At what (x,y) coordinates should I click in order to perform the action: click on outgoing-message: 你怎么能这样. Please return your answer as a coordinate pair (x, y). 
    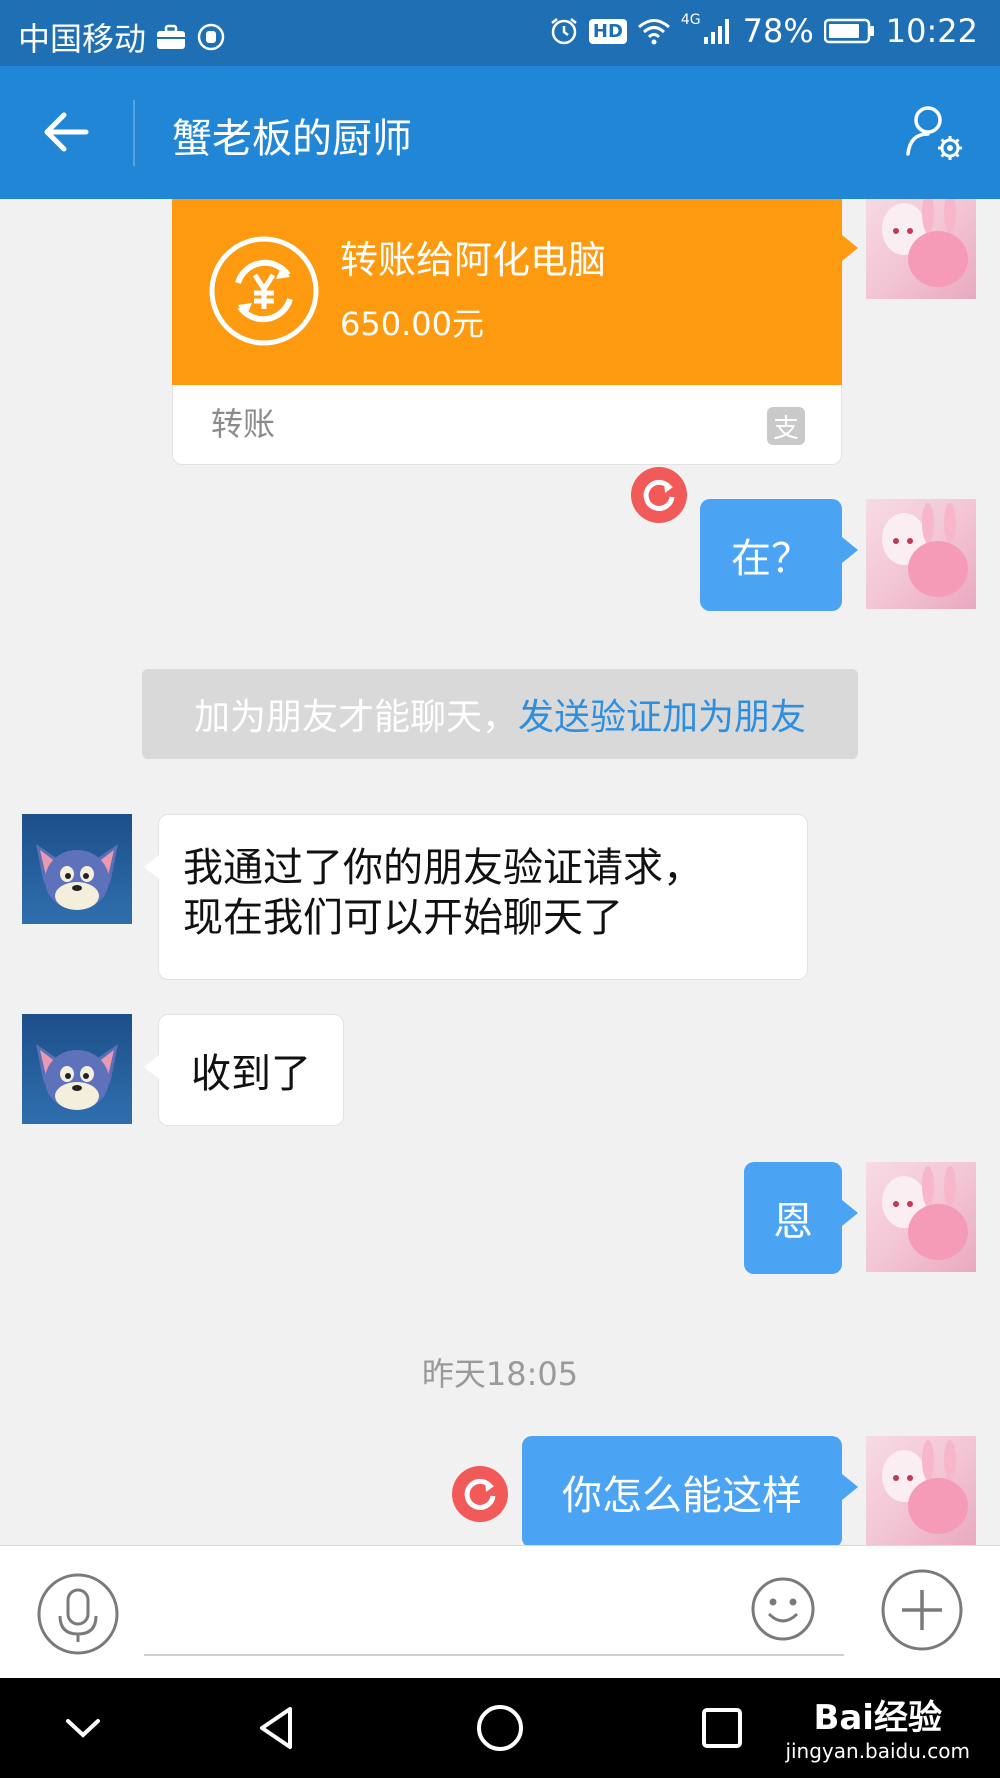
    Looking at the image, I should click on (690, 1490).